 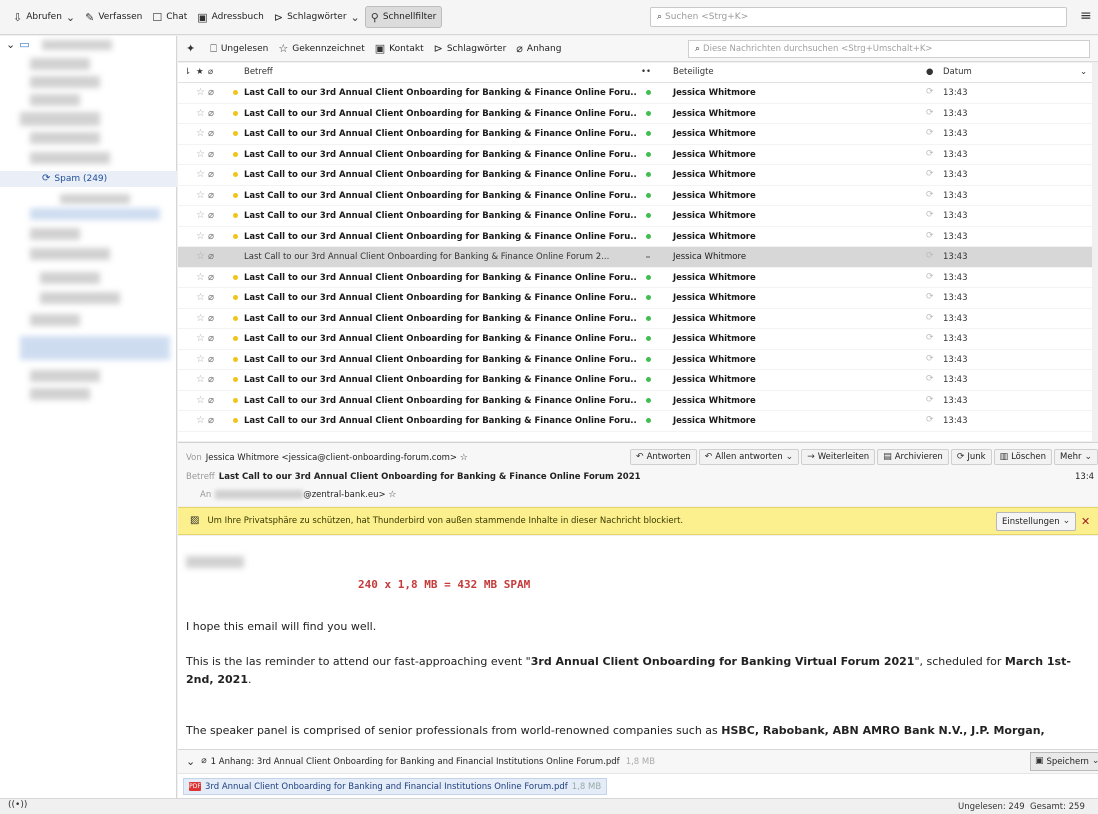 I want to click on delete-button: ▥ Löschen, so click(x=1022, y=457).